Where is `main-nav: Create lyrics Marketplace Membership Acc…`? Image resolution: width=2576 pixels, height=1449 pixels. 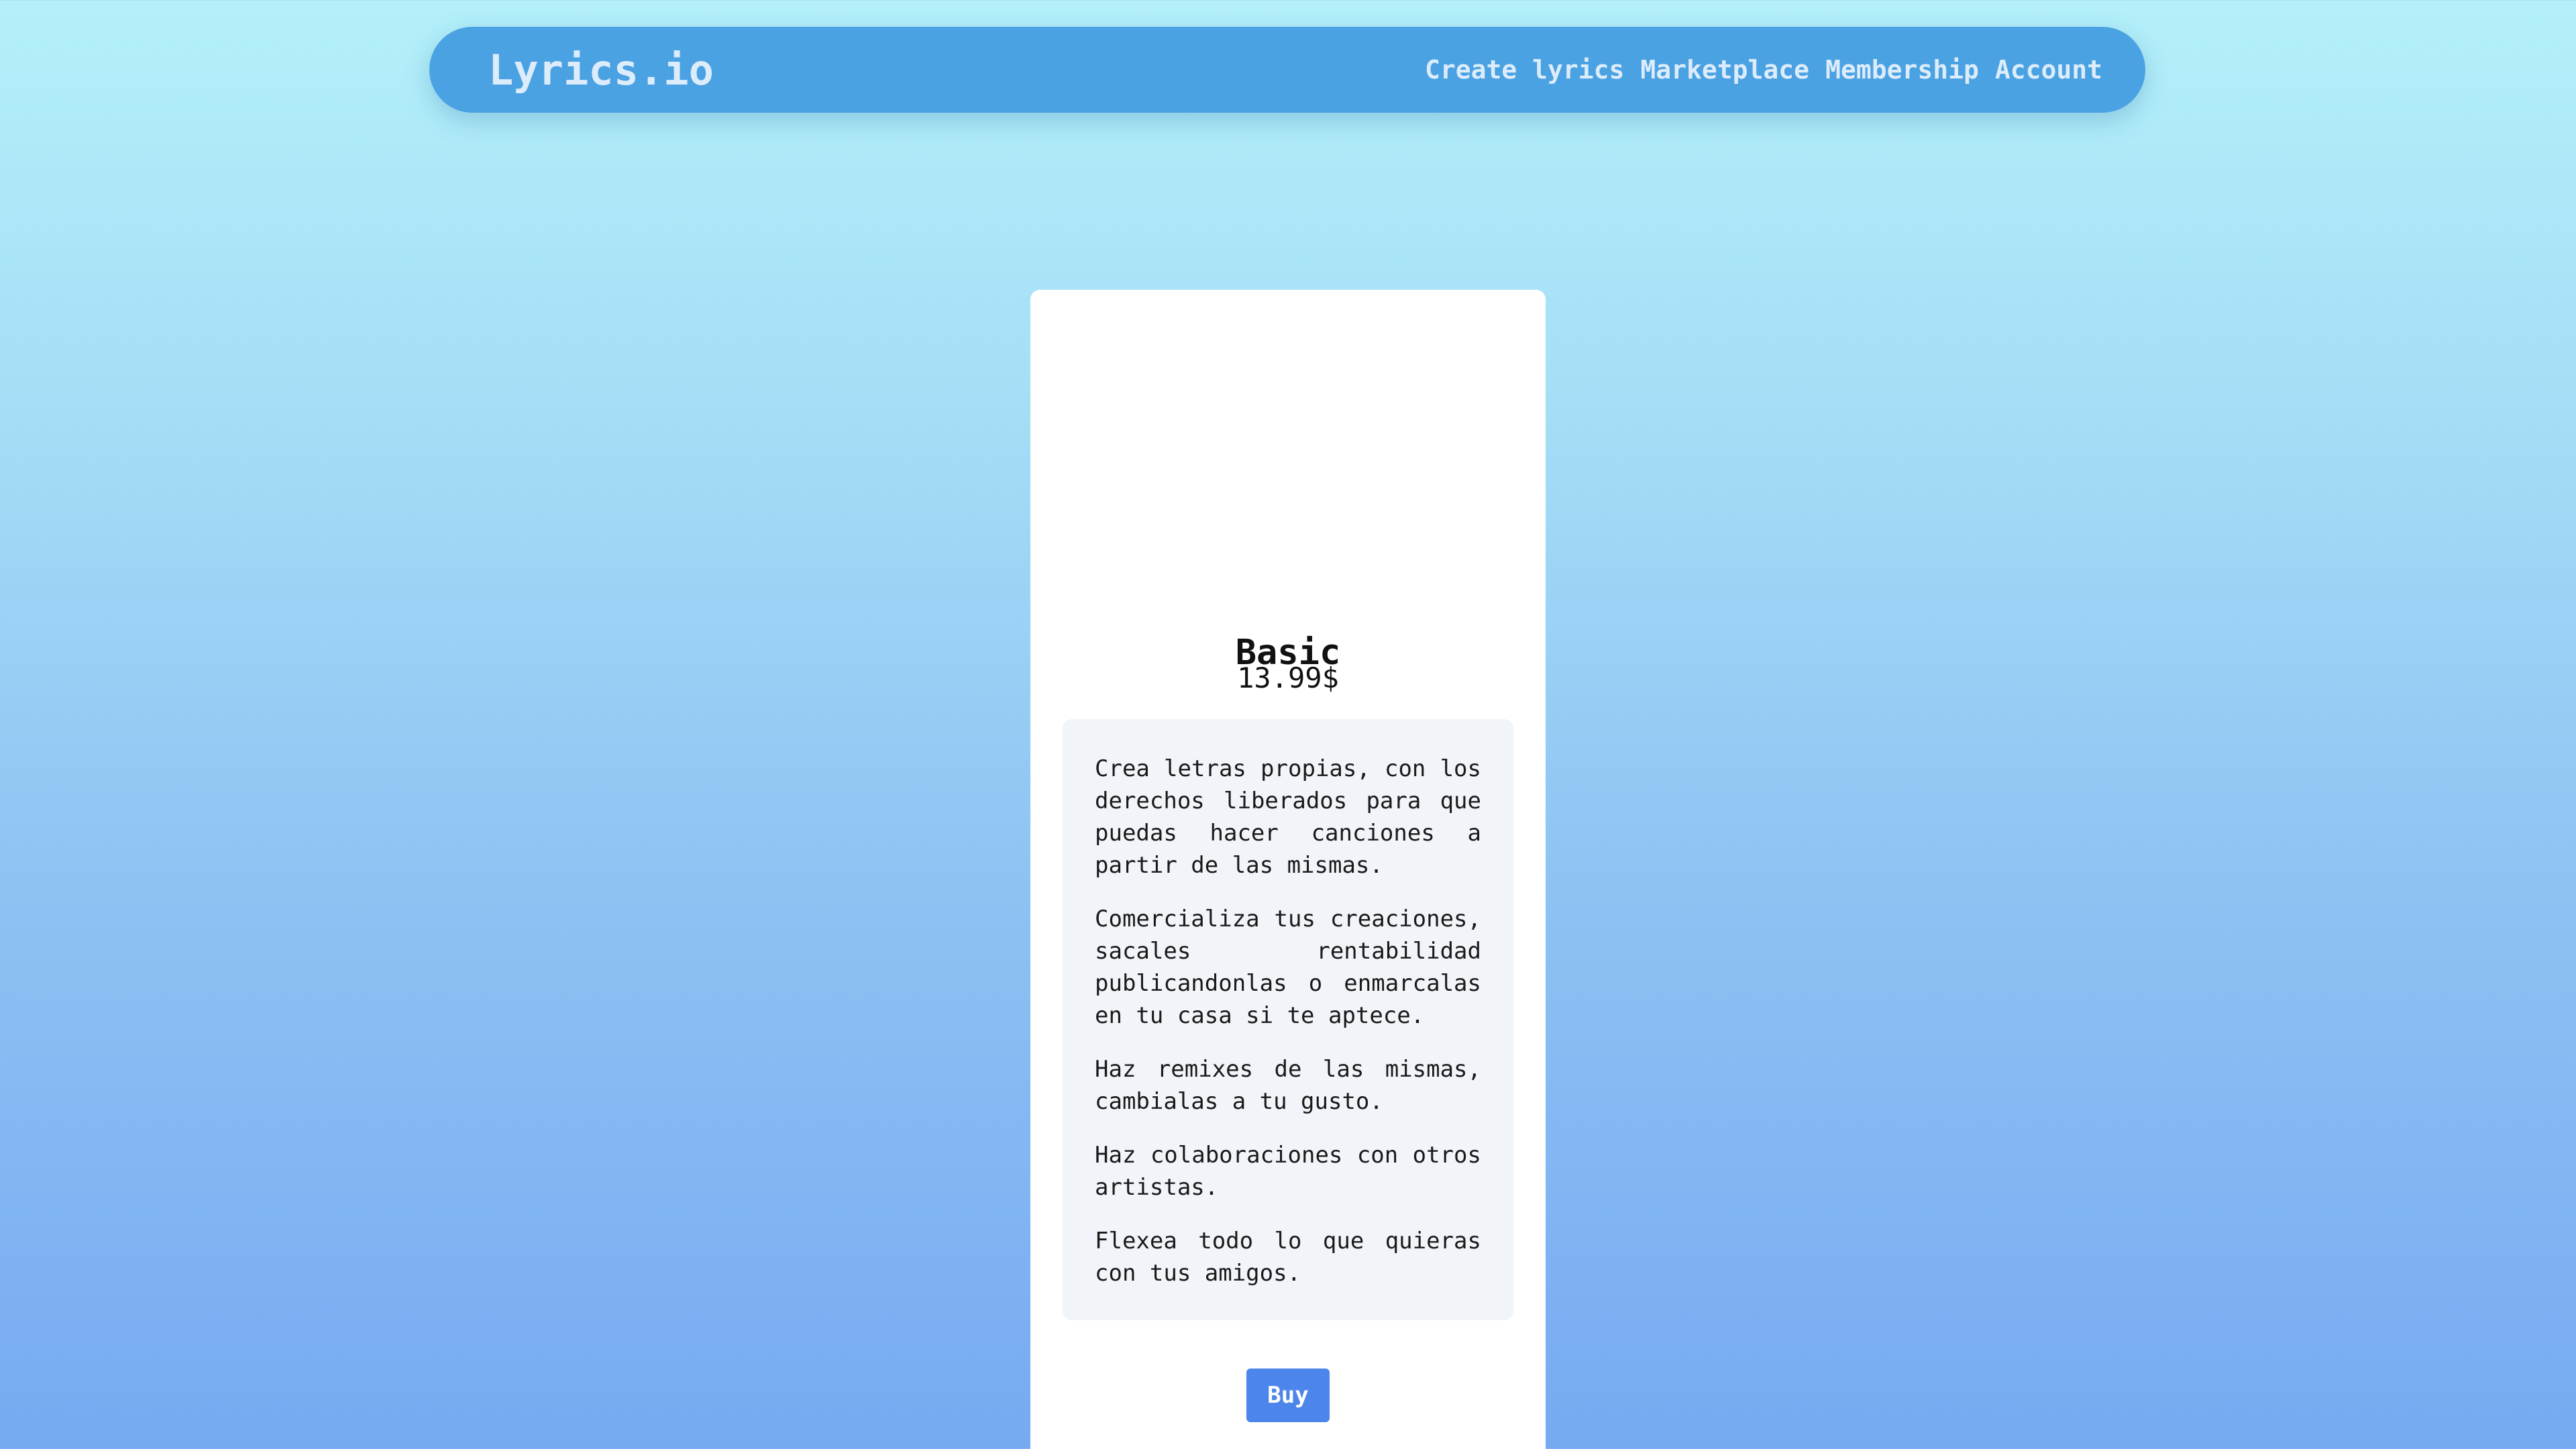 main-nav: Create lyrics Marketplace Membership Acc… is located at coordinates (1763, 70).